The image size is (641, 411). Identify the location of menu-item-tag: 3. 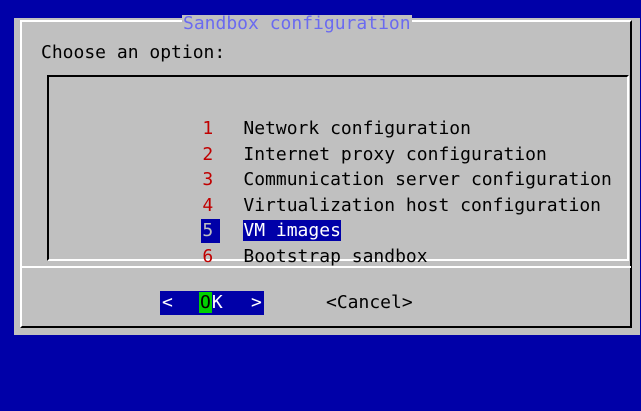
(208, 179).